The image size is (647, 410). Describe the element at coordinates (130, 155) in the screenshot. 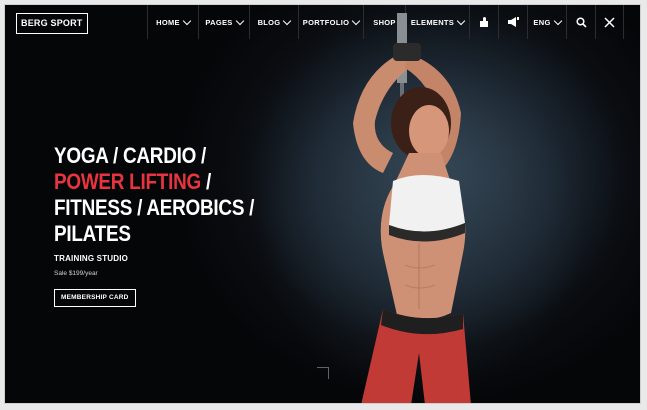

I see `hero-line-1: YOGA / CARDIO /` at that location.